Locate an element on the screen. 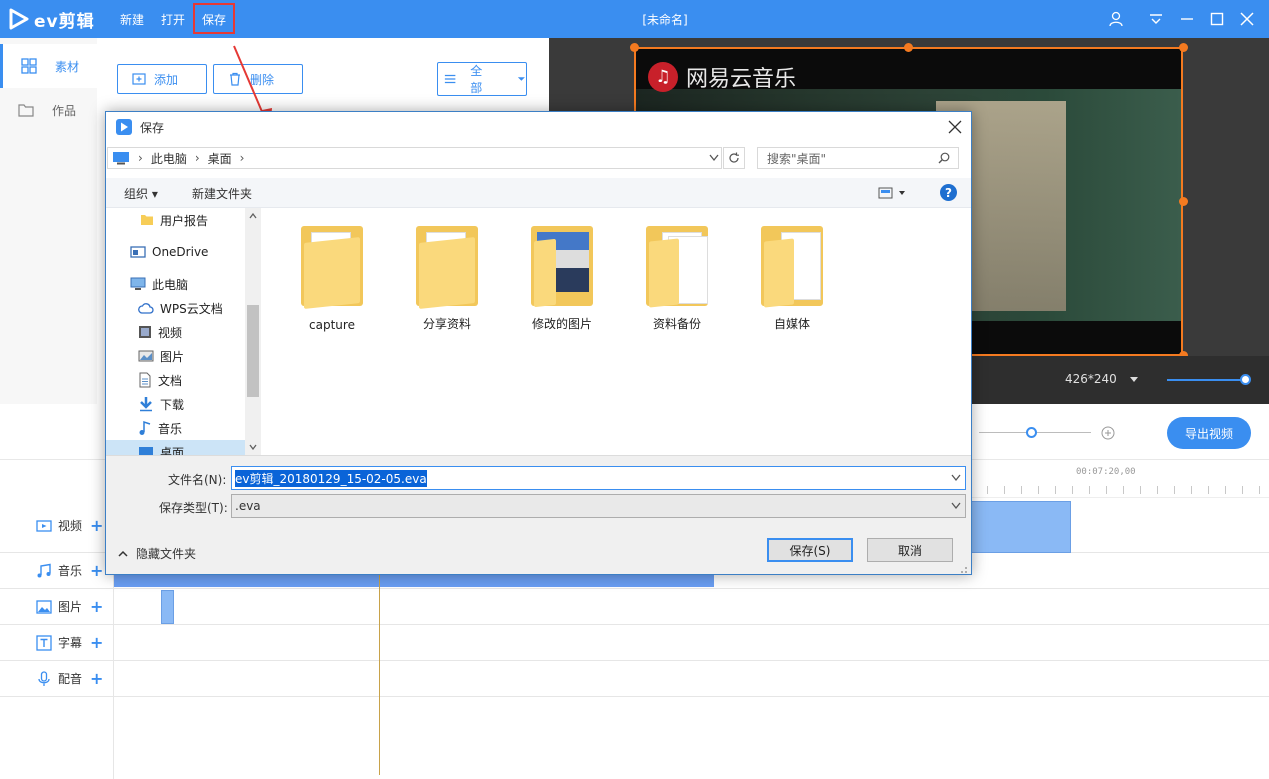 The width and height of the screenshot is (1269, 779). add-subtitle-icon: + is located at coordinates (96, 642).